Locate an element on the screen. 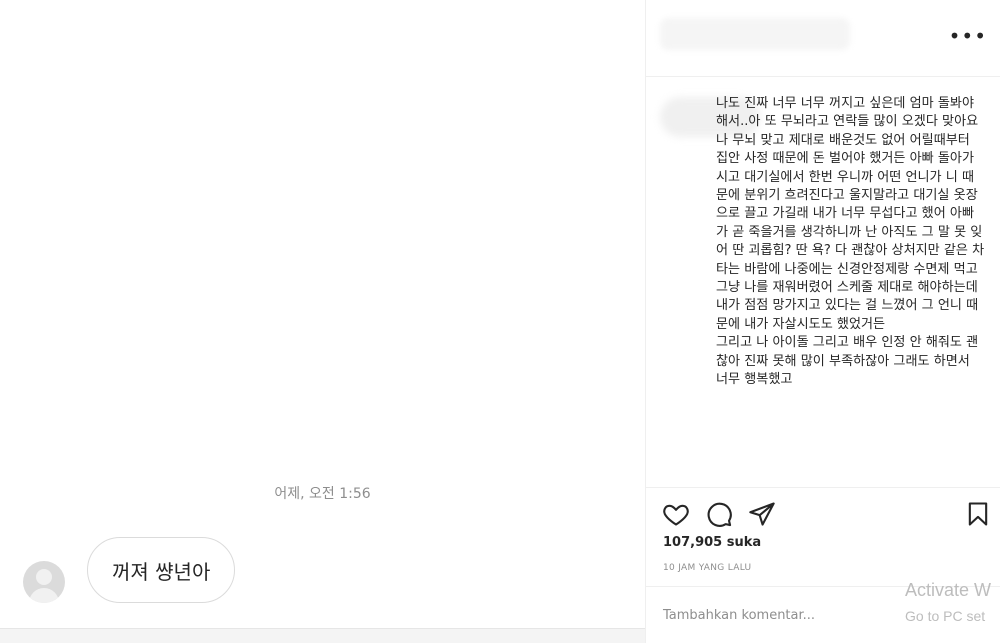 The image size is (1000, 644). like-count: 107,905 suka is located at coordinates (712, 542).